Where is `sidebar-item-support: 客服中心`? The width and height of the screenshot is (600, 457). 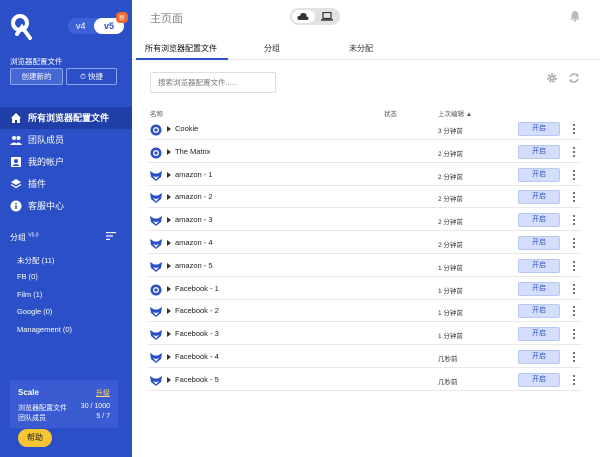 sidebar-item-support: 客服中心 is located at coordinates (66, 206).